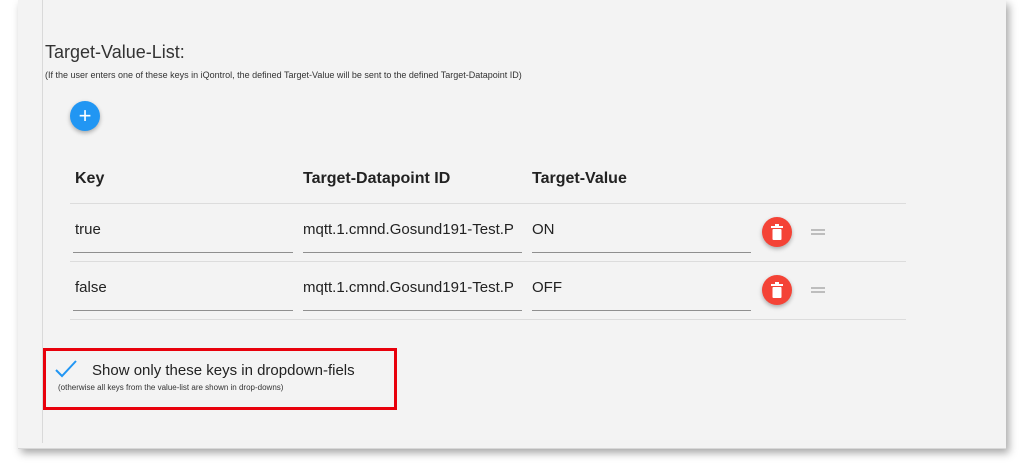 The height and width of the screenshot is (471, 1024). I want to click on key-input: true, so click(182, 229).